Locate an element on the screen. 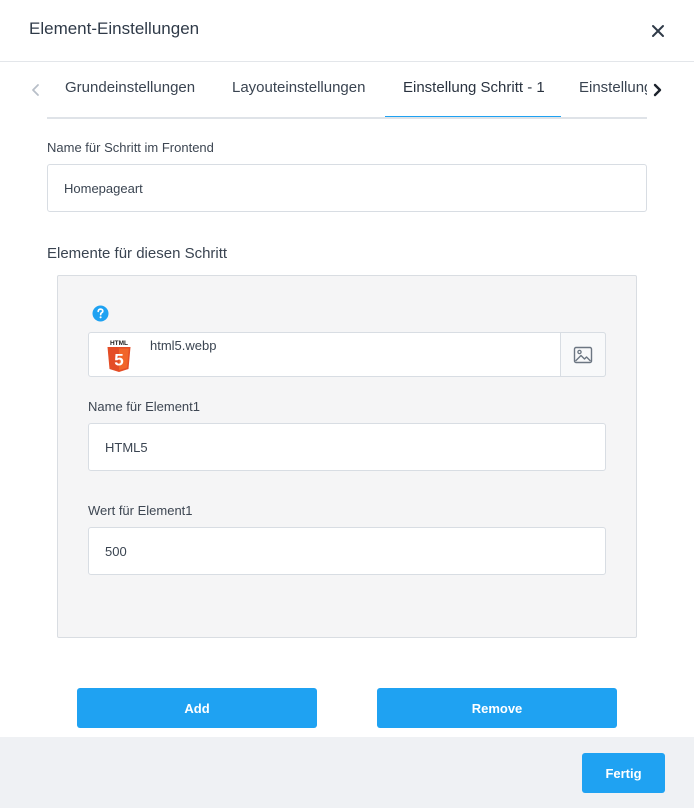 This screenshot has height=808, width=694. file-thumbnail: HTML 5 is located at coordinates (119, 355).